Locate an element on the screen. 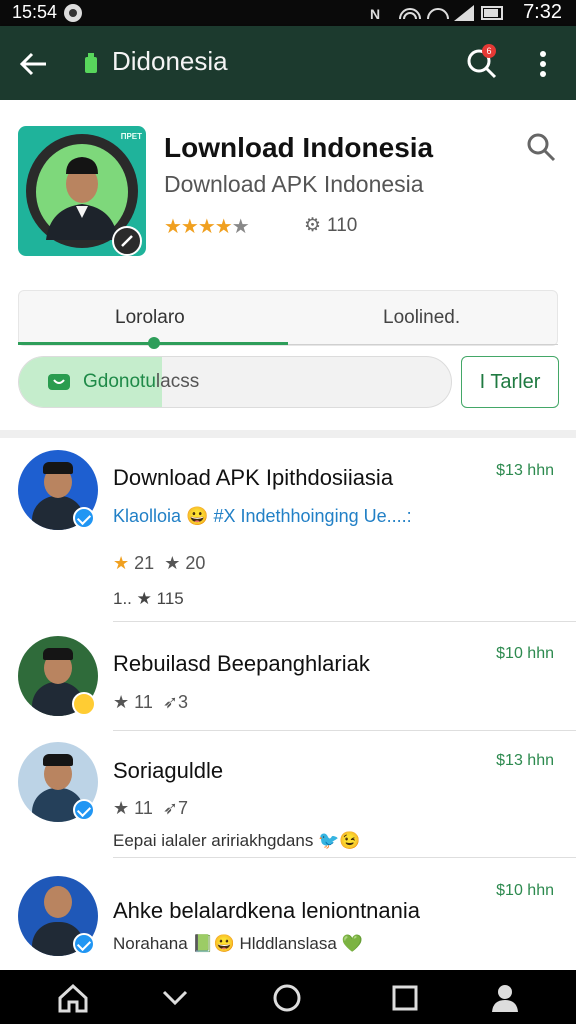  navigation-bar is located at coordinates (288, 997).